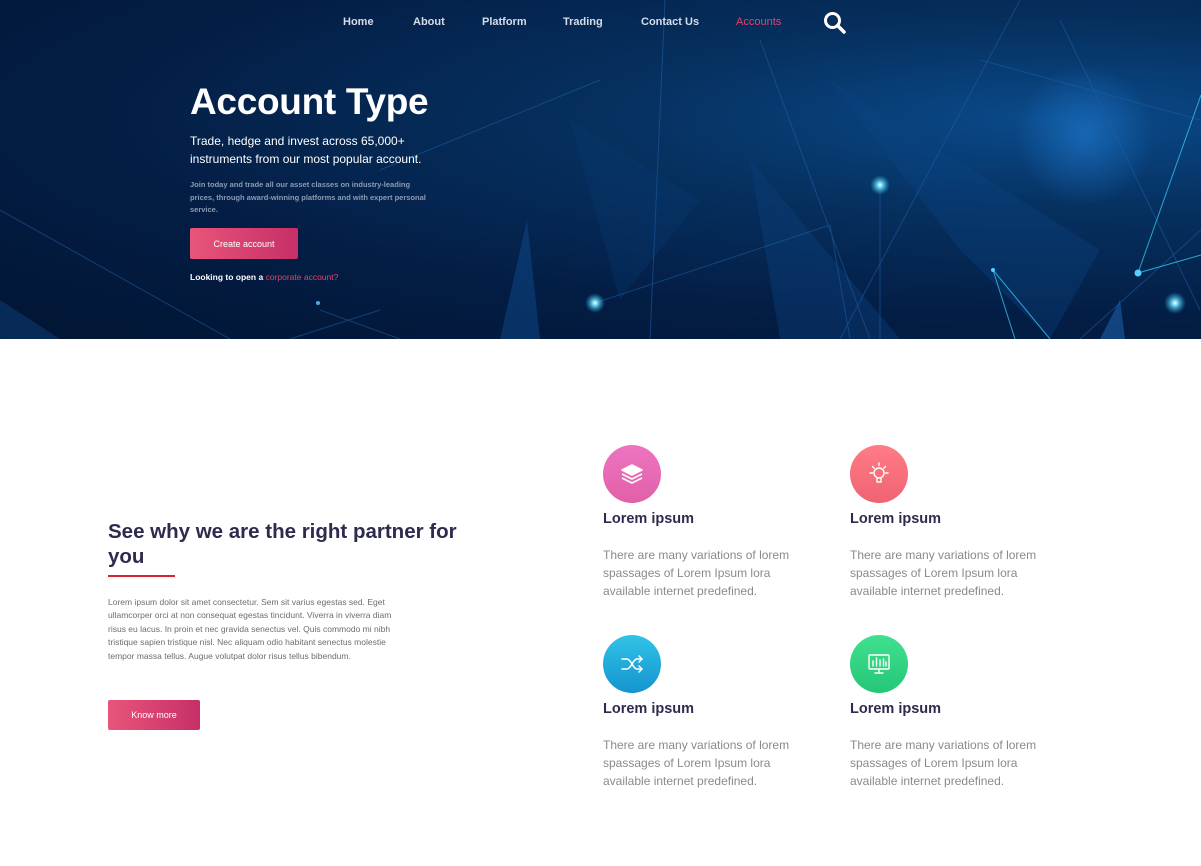 Image resolution: width=1201 pixels, height=866 pixels. Describe the element at coordinates (429, 22) in the screenshot. I see `nav-item-about: About` at that location.